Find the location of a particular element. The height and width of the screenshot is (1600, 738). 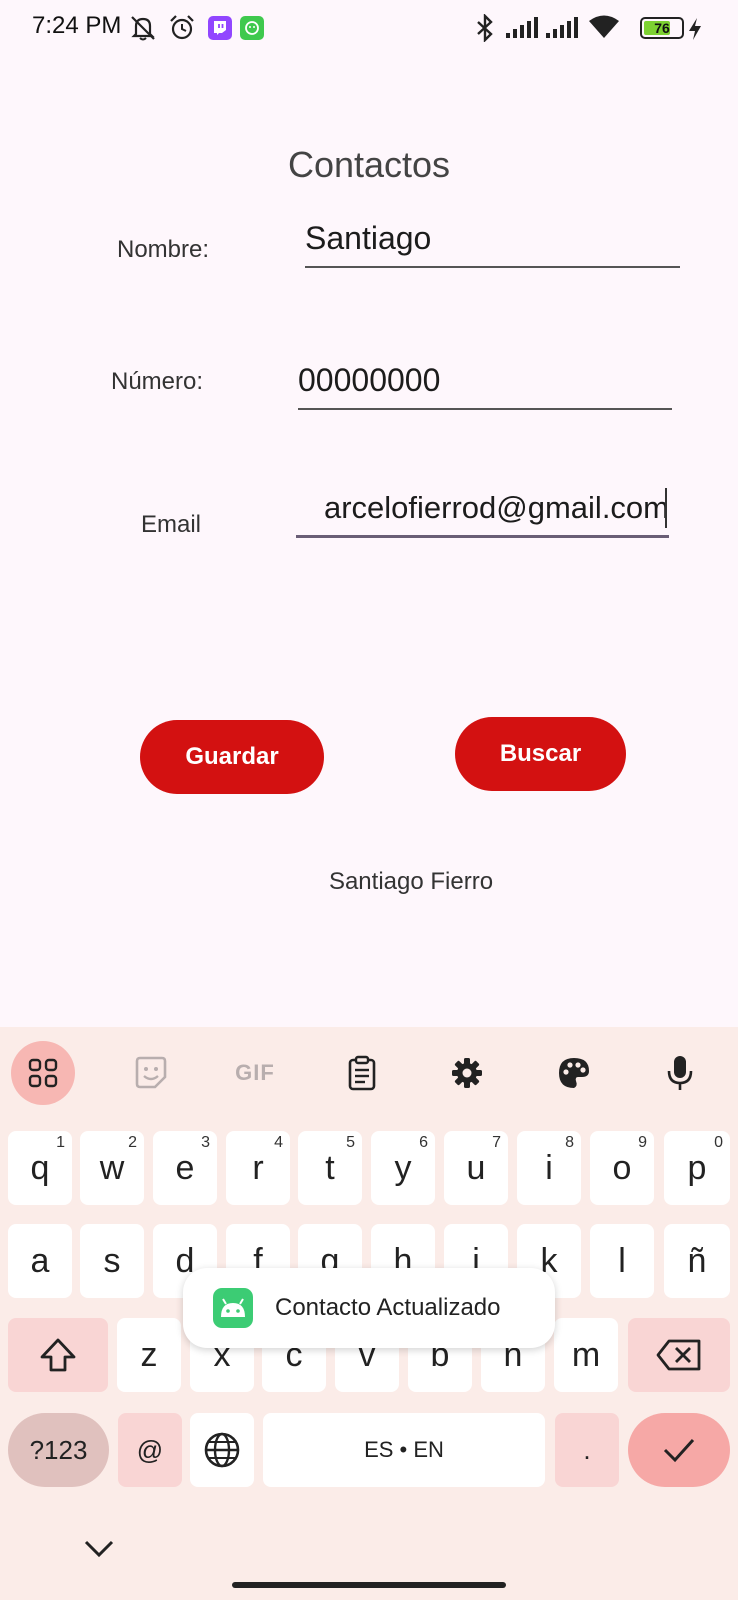

key-label: r is located at coordinates (258, 1167).